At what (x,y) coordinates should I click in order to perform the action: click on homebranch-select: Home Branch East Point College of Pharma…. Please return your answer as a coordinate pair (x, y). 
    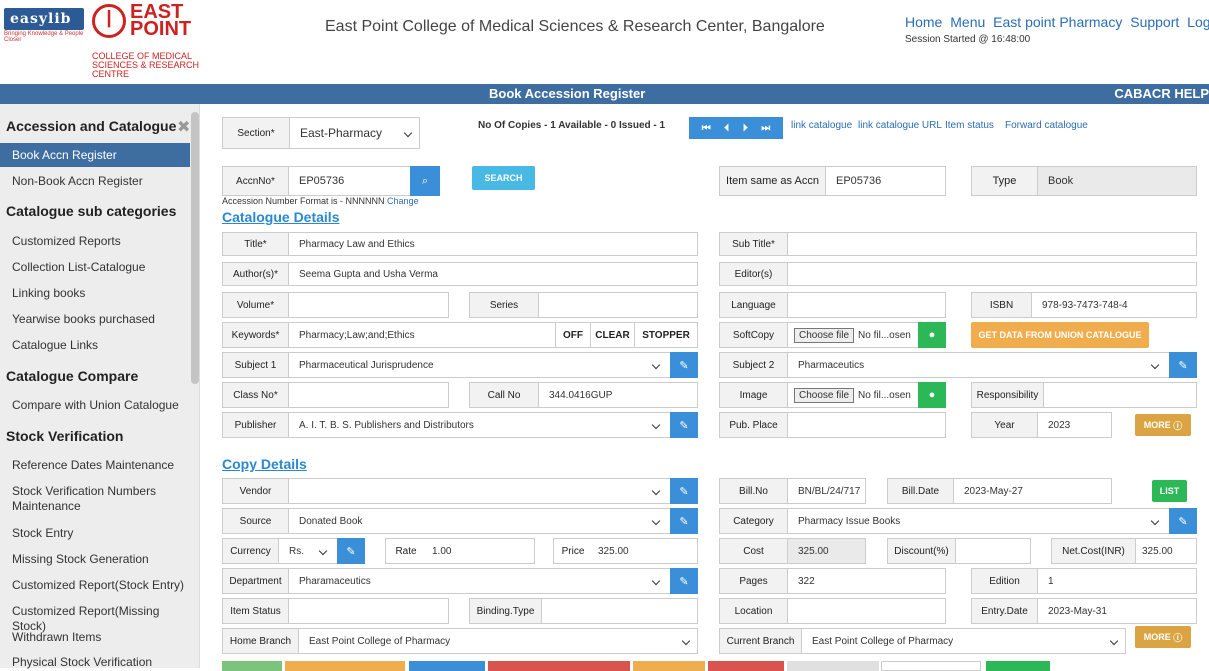
    Looking at the image, I should click on (460, 641).